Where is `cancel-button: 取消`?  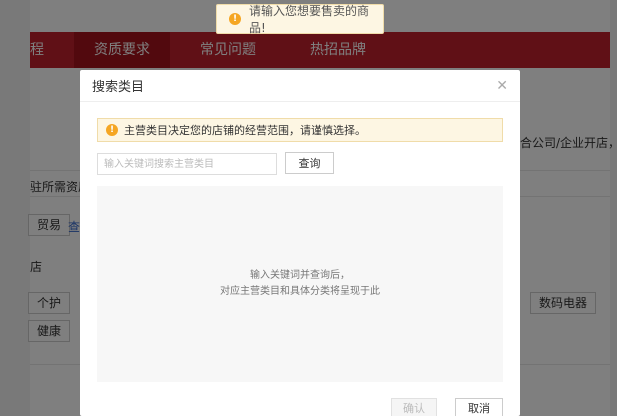 cancel-button: 取消 is located at coordinates (479, 407).